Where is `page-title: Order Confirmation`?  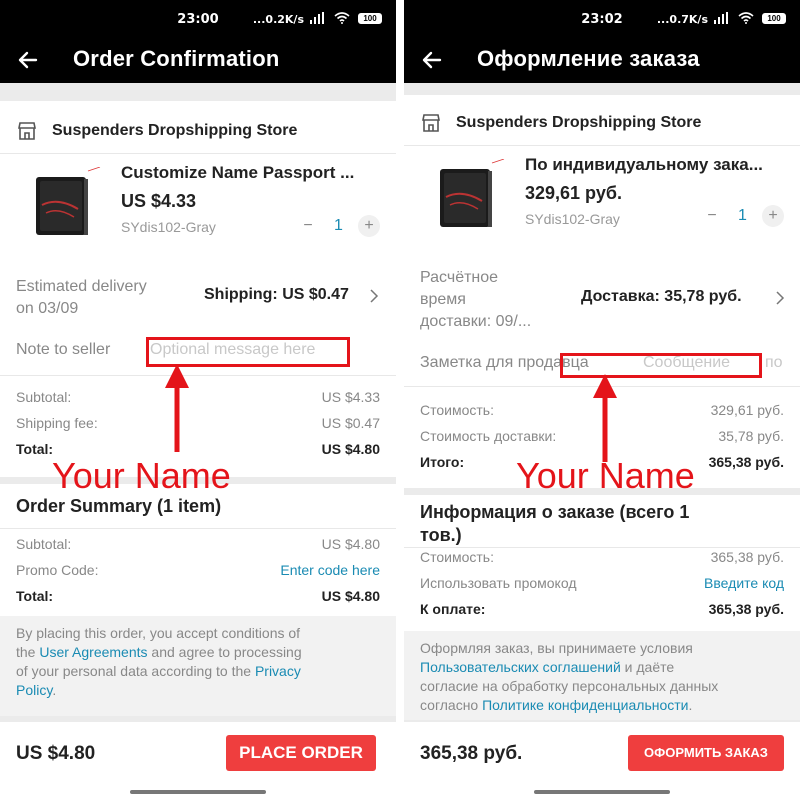
page-title: Order Confirmation is located at coordinates (176, 58).